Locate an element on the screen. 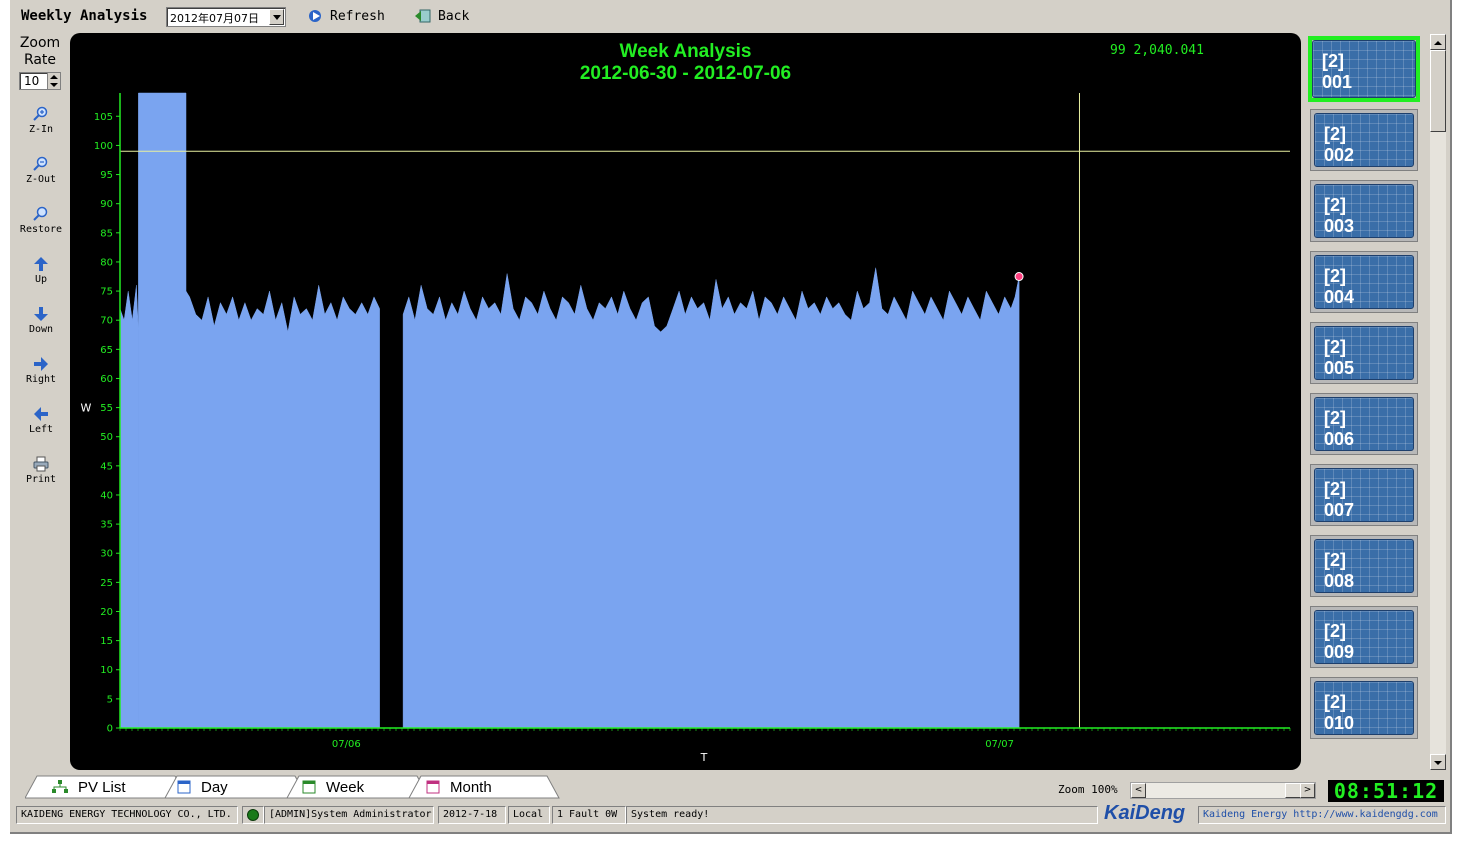 The width and height of the screenshot is (1464, 850). refresh-button: Refresh is located at coordinates (346, 16).